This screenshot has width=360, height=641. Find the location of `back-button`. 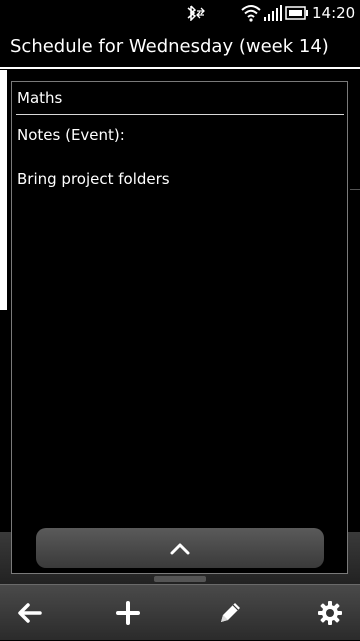

back-button is located at coordinates (30, 613).